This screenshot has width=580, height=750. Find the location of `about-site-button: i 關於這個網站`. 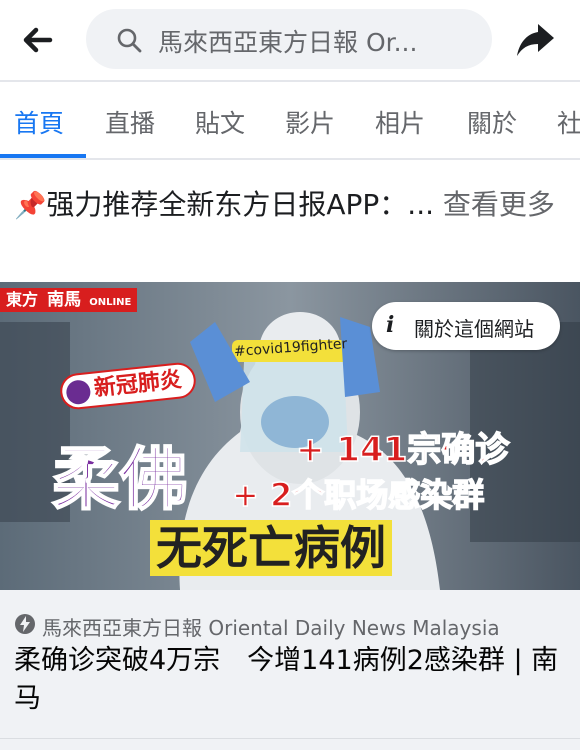

about-site-button: i 關於這個網站 is located at coordinates (466, 326).